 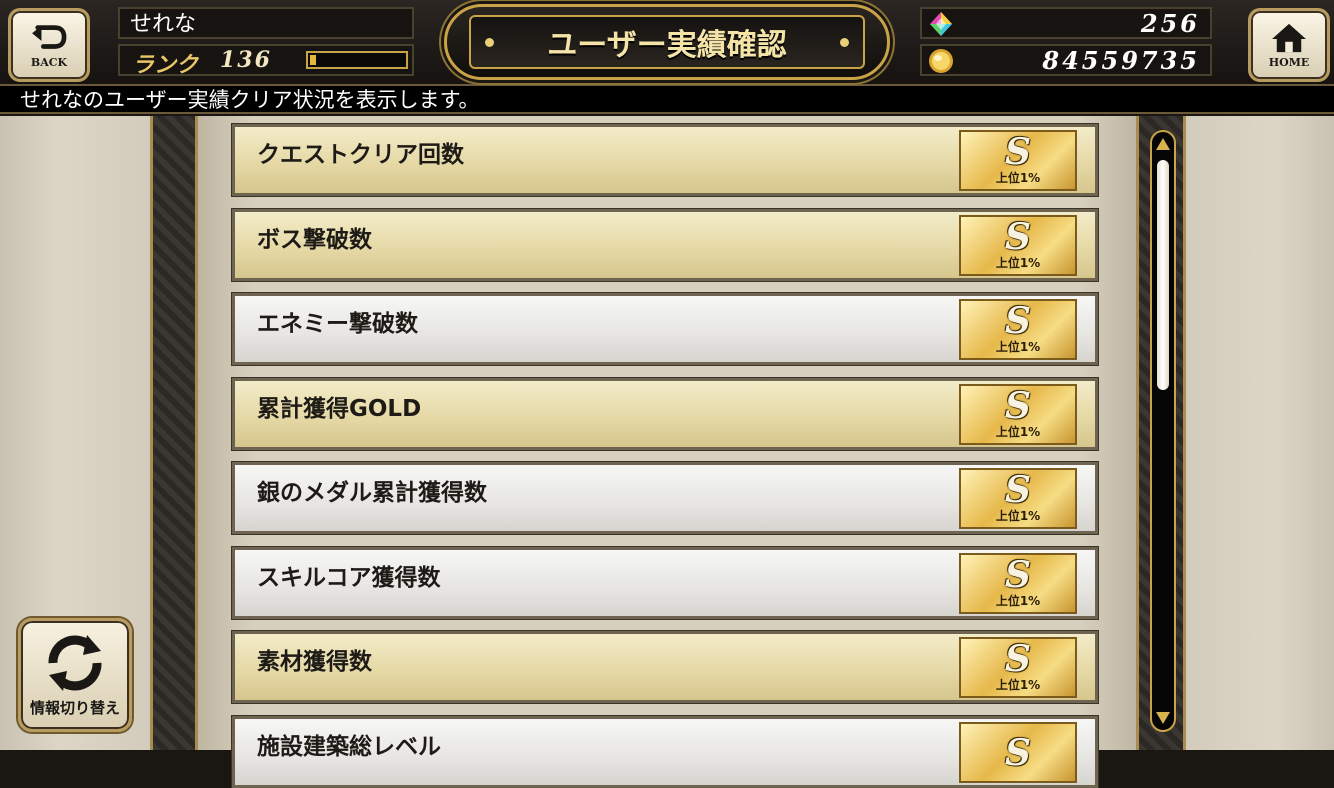 I want to click on title-ornament-right, so click(x=844, y=42).